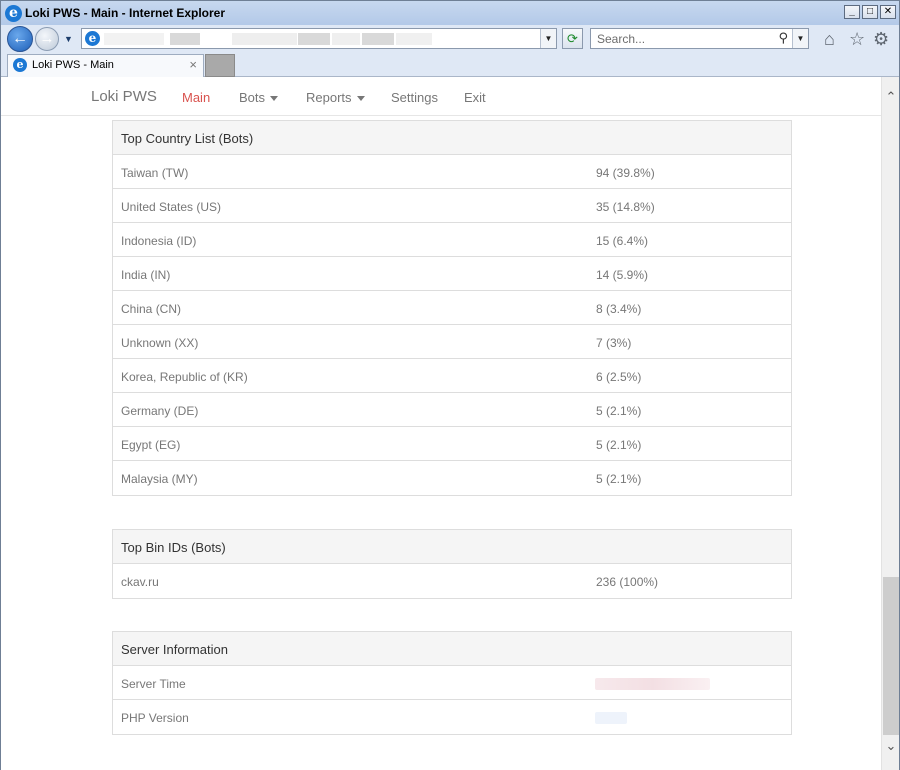 The width and height of the screenshot is (900, 770). I want to click on page-favicon-icon: e, so click(92, 38).